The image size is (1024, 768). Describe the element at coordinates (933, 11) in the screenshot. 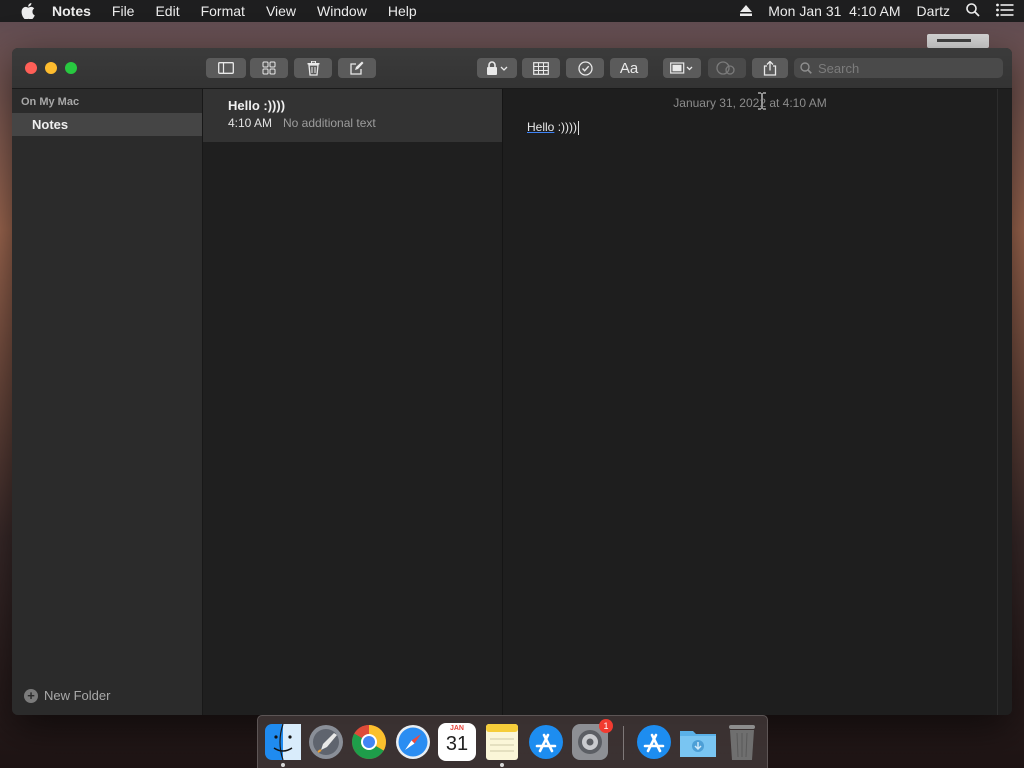

I see `menubar-user: Dartz` at that location.